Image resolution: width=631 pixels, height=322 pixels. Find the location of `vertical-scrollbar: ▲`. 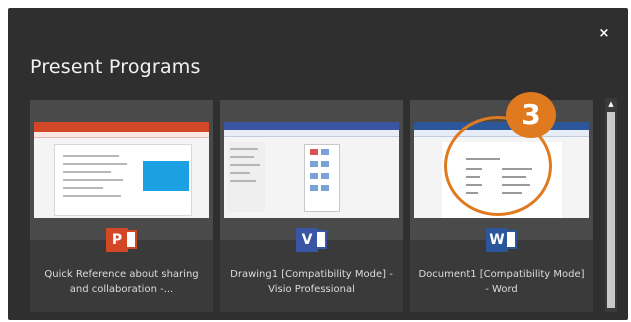

vertical-scrollbar: ▲ is located at coordinates (611, 205).